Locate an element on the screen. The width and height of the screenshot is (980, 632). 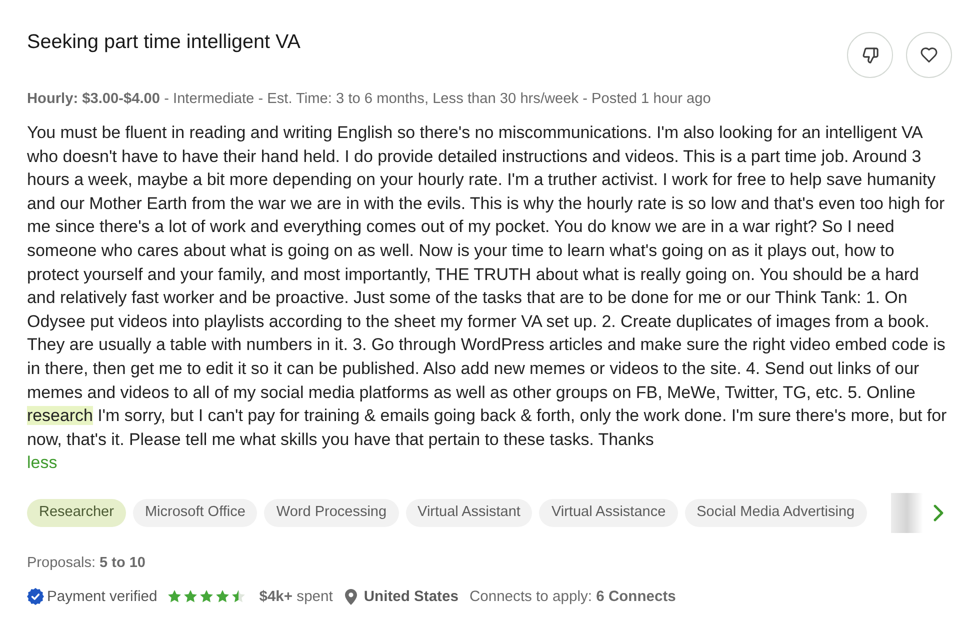
client-location: United States is located at coordinates (411, 597).